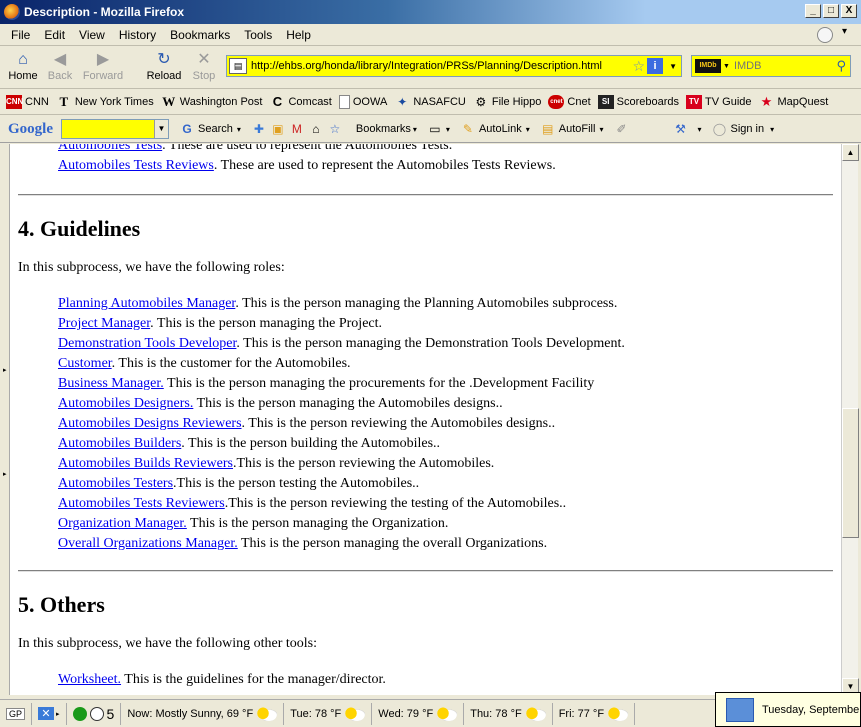 Image resolution: width=861 pixels, height=727 pixels. What do you see at coordinates (430, 12) in the screenshot?
I see `title-bar: Description - Mozilla Firefox _ □ X` at bounding box center [430, 12].